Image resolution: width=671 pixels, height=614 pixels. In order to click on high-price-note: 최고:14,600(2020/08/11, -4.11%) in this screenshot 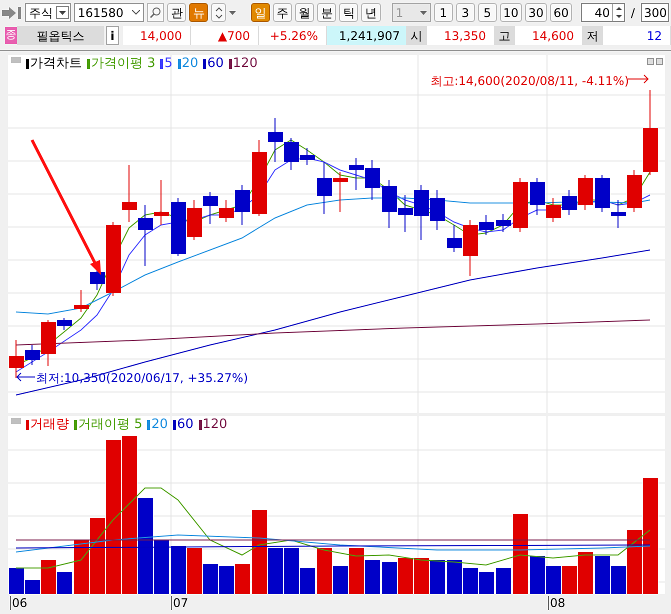, I will do `click(529, 81)`.